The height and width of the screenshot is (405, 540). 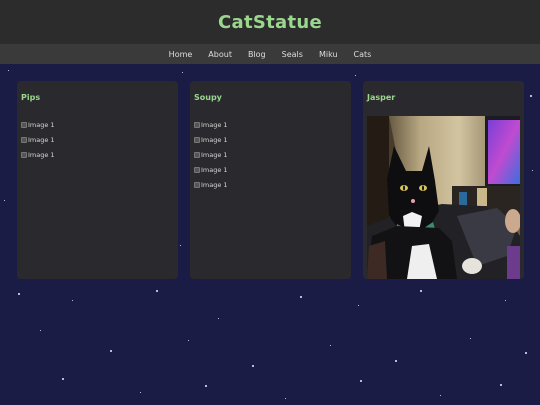 What do you see at coordinates (328, 54) in the screenshot?
I see `nav-link-miku: Miku` at bounding box center [328, 54].